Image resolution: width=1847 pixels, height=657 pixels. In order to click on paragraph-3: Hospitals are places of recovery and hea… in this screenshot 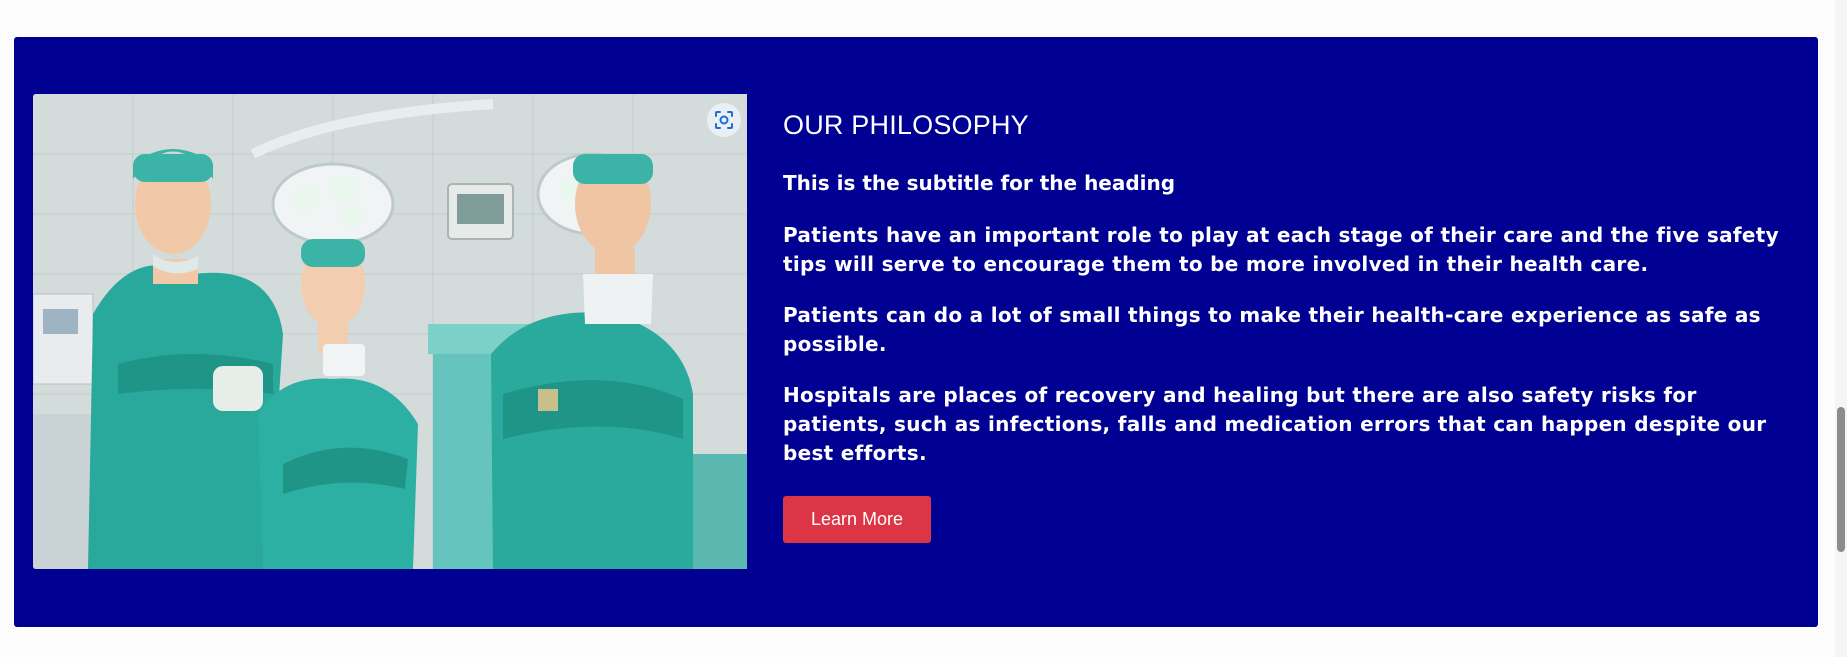, I will do `click(1275, 424)`.